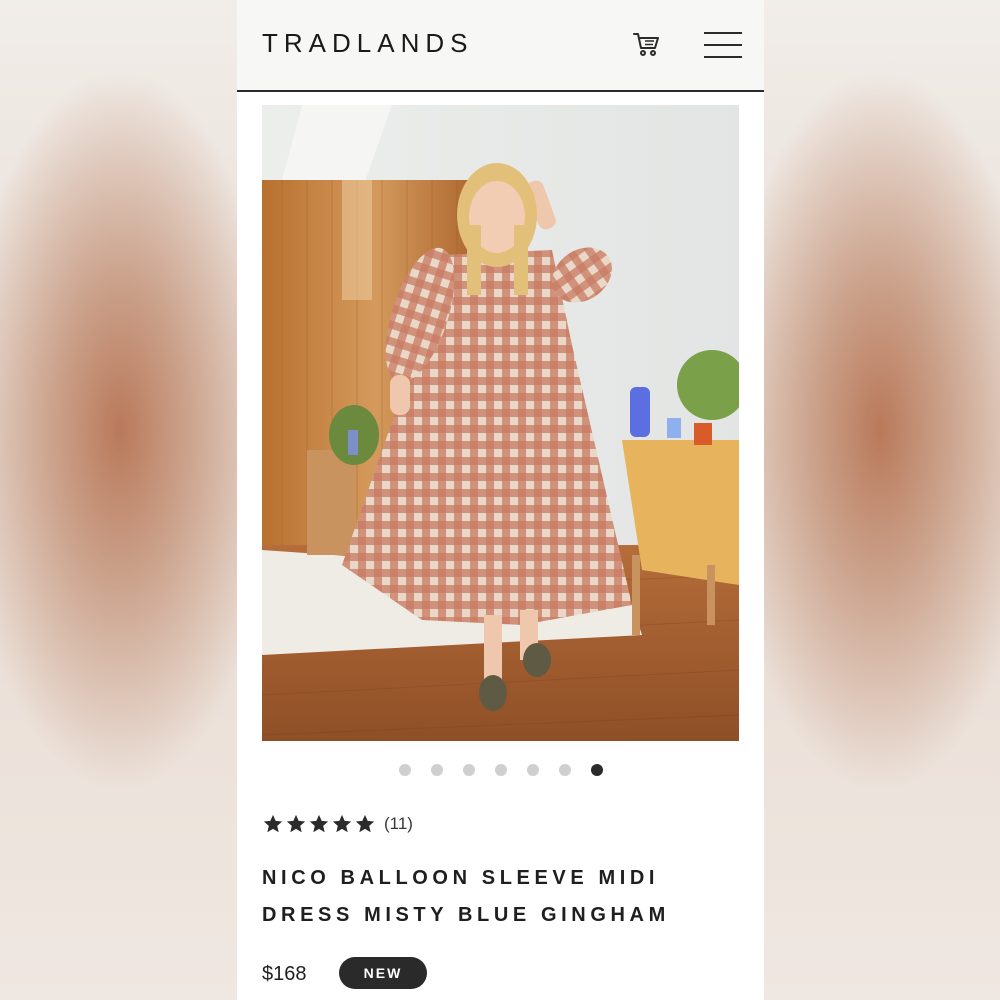 This screenshot has width=1000, height=1000. Describe the element at coordinates (284, 974) in the screenshot. I see `product-price: $168` at that location.